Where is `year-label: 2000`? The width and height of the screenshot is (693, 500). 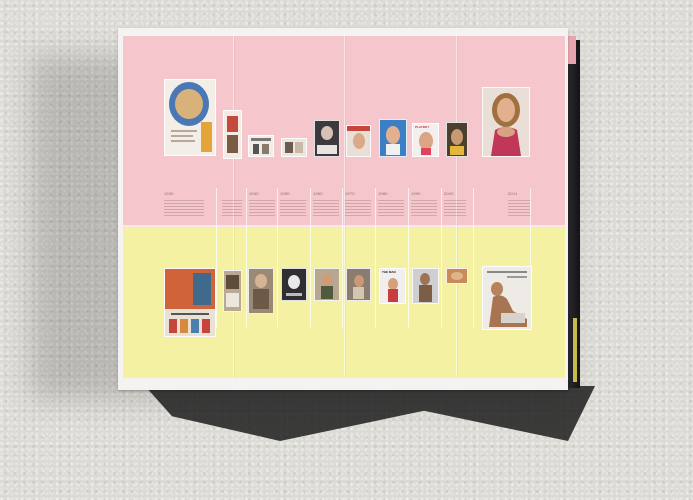 year-label: 2000 is located at coordinates (449, 193).